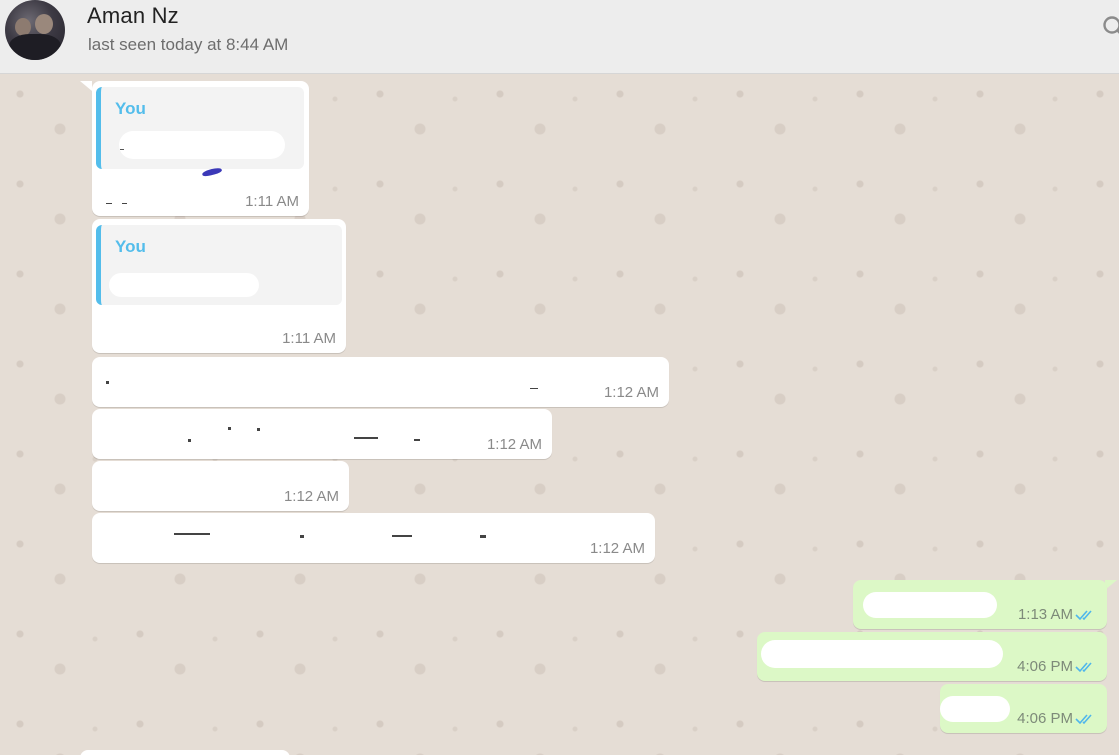 This screenshot has height=755, width=1119. Describe the element at coordinates (188, 44) in the screenshot. I see `contact-last-seen: last seen today at 8:44 AM` at that location.